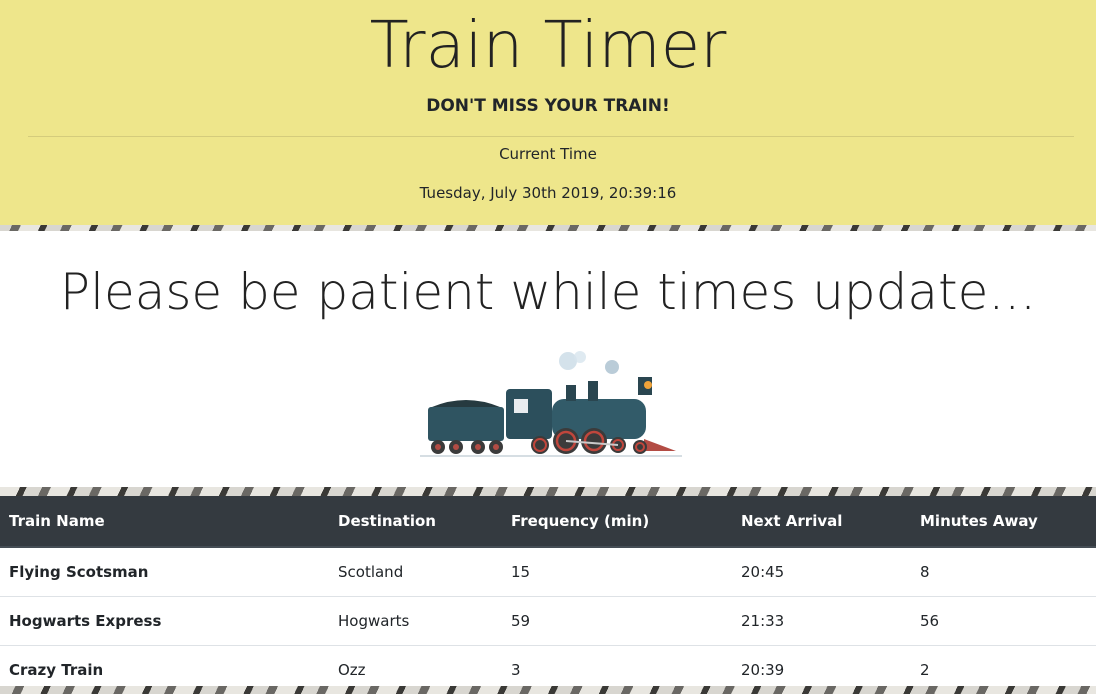 Image resolution: width=1096 pixels, height=694 pixels. What do you see at coordinates (415, 670) in the screenshot?
I see `destination-cell: Ozz` at bounding box center [415, 670].